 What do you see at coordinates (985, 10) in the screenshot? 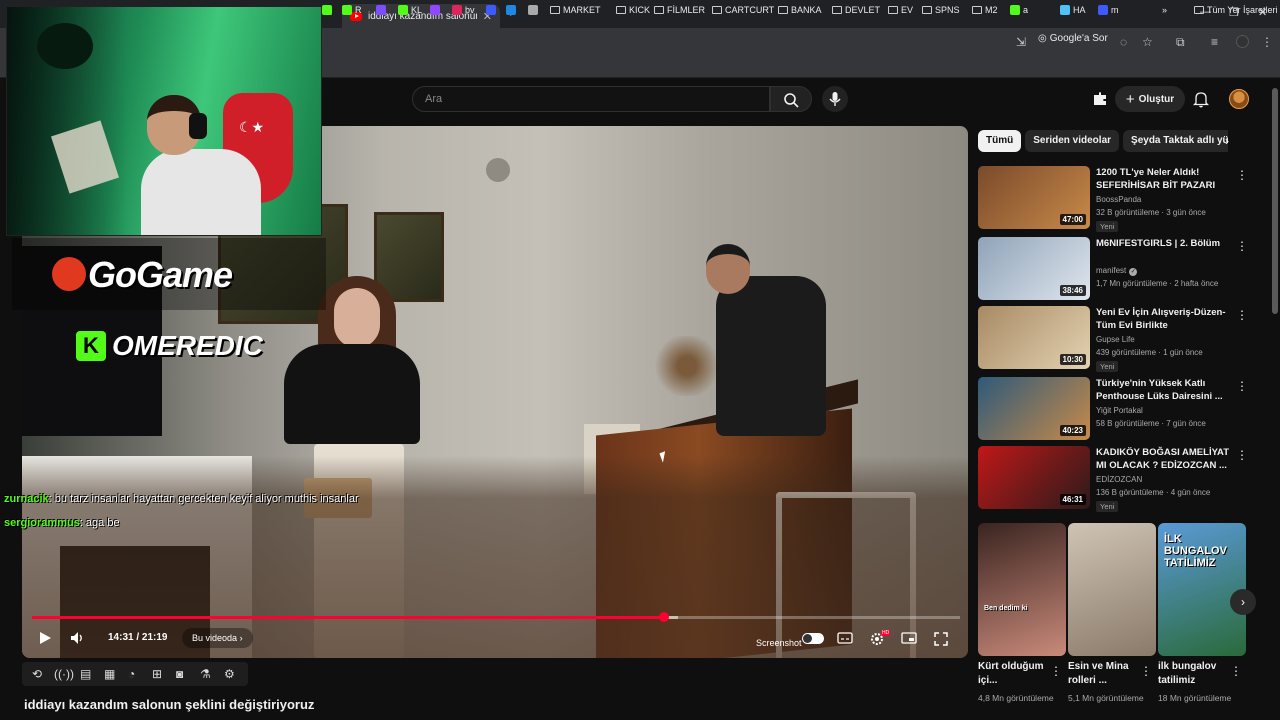
I see `bookmark-item: M2` at bounding box center [985, 10].